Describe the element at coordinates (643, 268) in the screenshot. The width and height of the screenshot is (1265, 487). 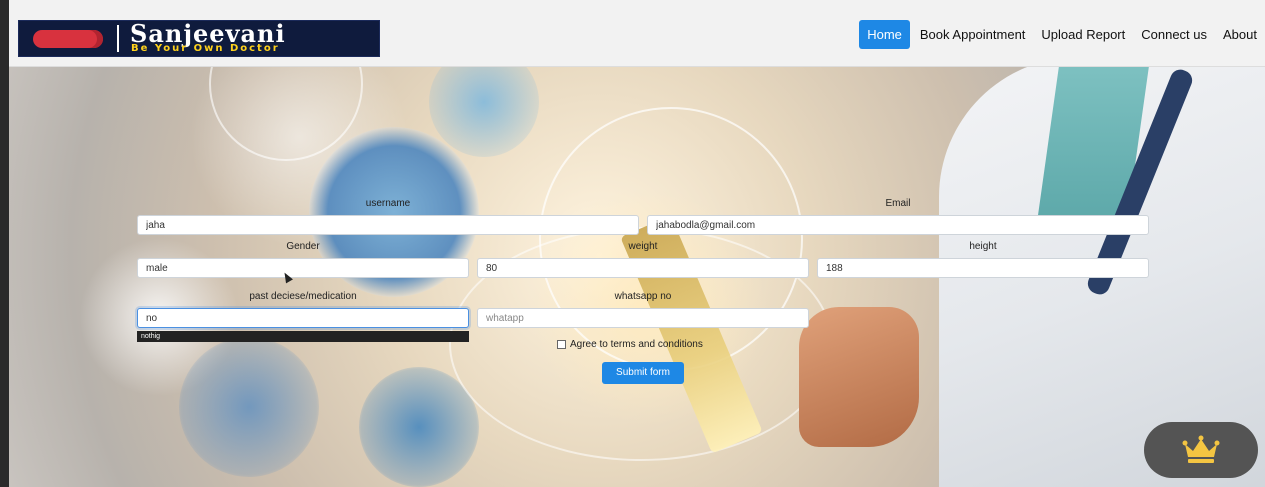
I see `weight-input` at that location.